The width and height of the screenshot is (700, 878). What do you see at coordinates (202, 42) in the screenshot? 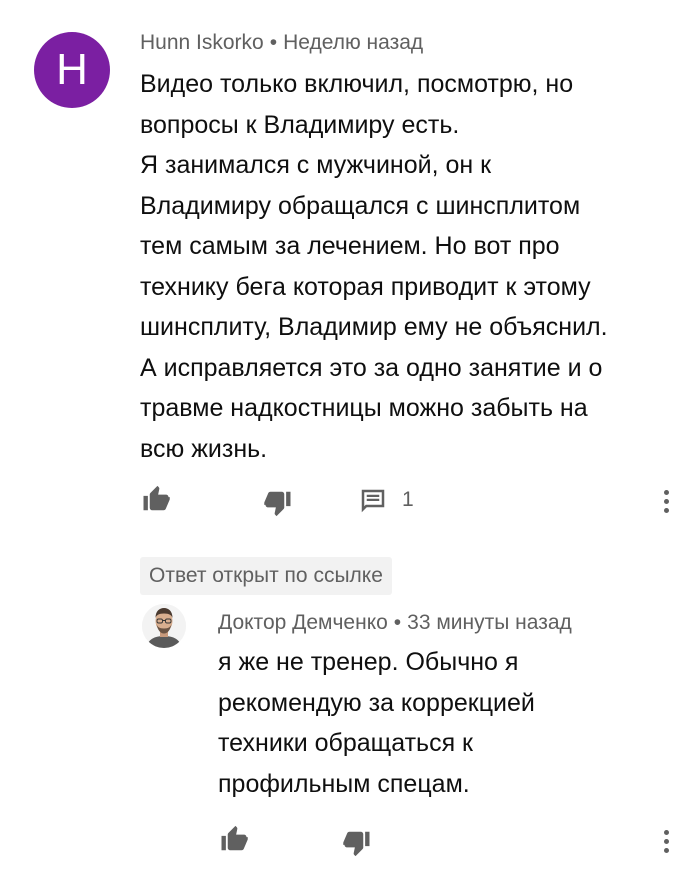
I see `comment-author: Hunn Iskorko` at bounding box center [202, 42].